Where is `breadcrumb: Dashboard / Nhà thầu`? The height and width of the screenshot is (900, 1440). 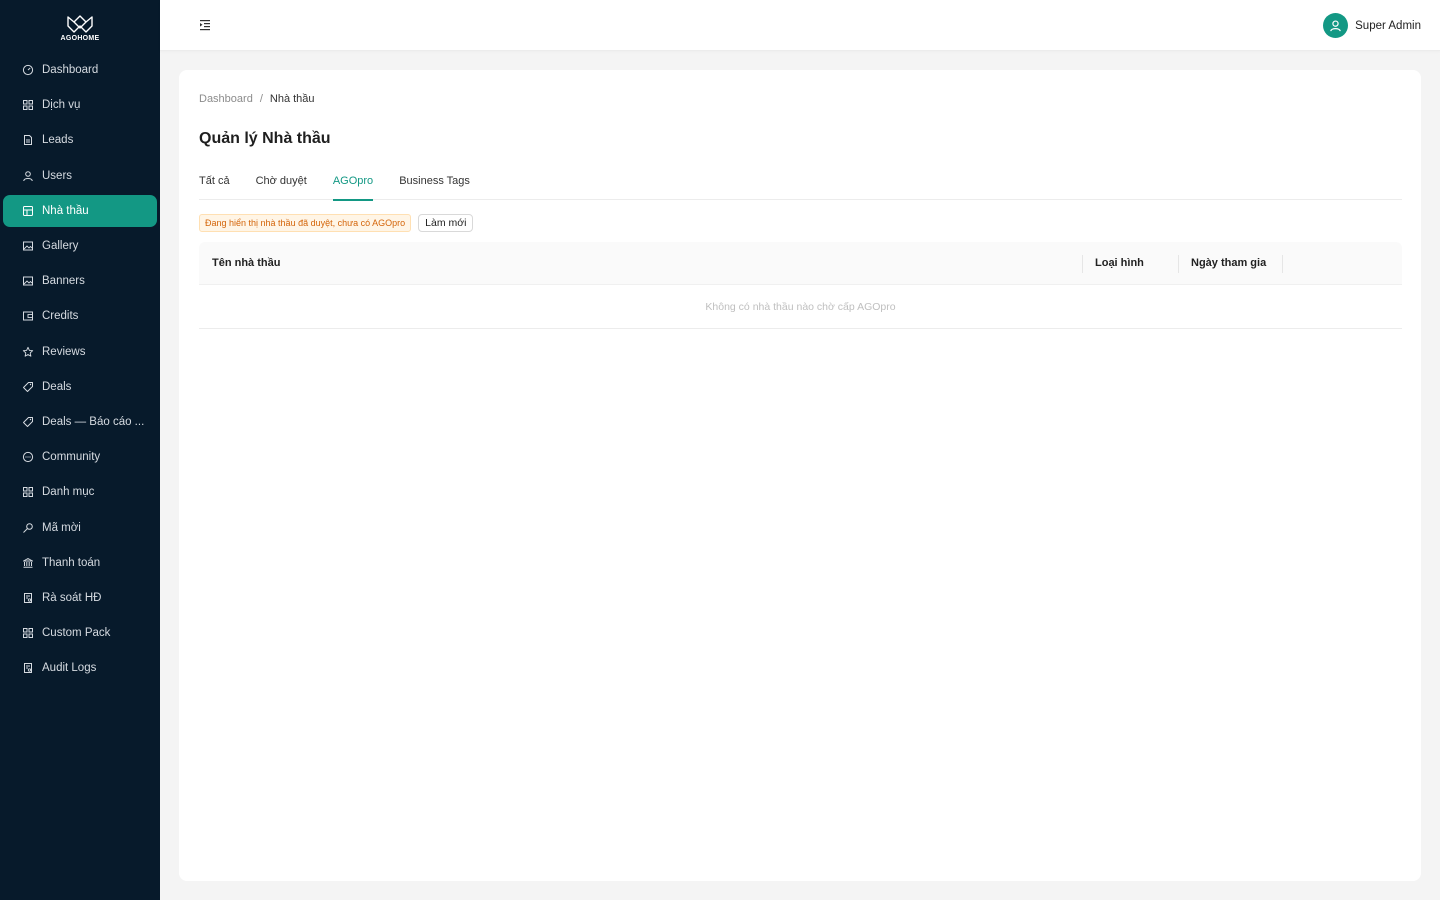
breadcrumb: Dashboard / Nhà thầu is located at coordinates (257, 99).